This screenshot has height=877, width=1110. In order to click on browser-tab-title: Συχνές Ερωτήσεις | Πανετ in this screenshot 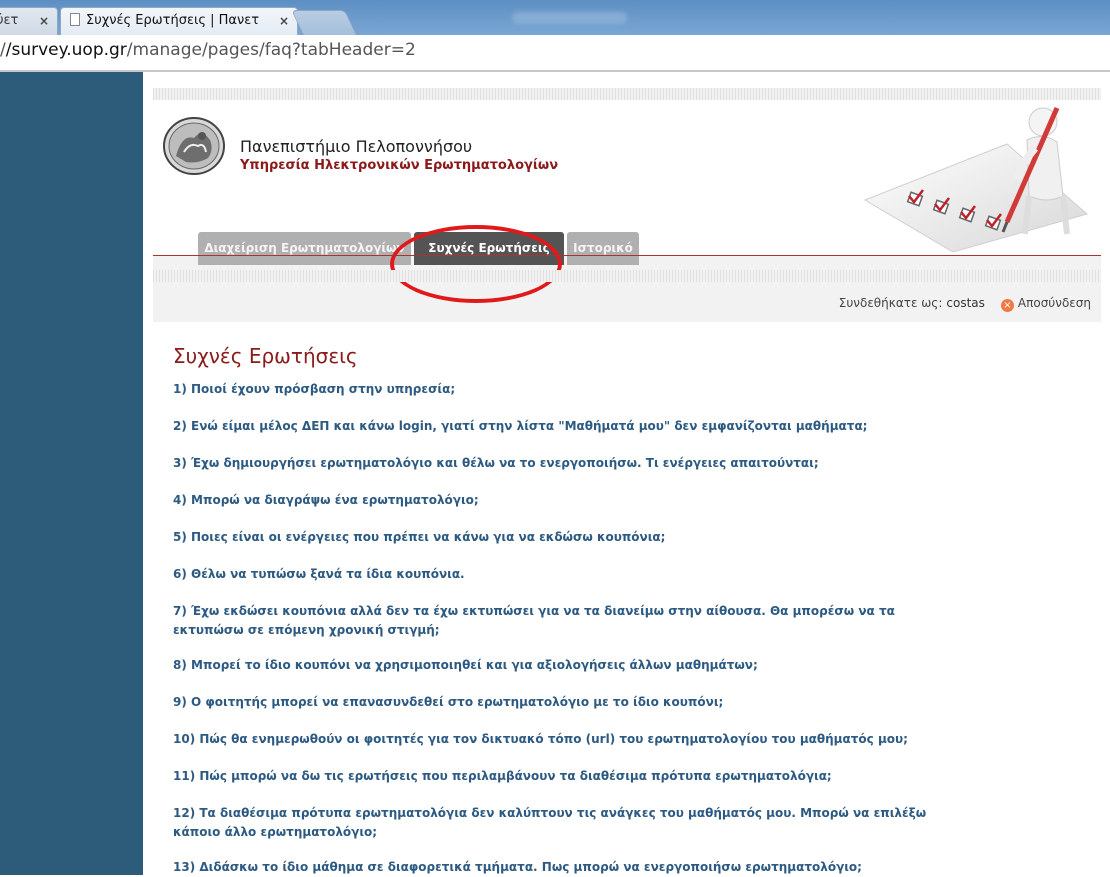, I will do `click(173, 20)`.